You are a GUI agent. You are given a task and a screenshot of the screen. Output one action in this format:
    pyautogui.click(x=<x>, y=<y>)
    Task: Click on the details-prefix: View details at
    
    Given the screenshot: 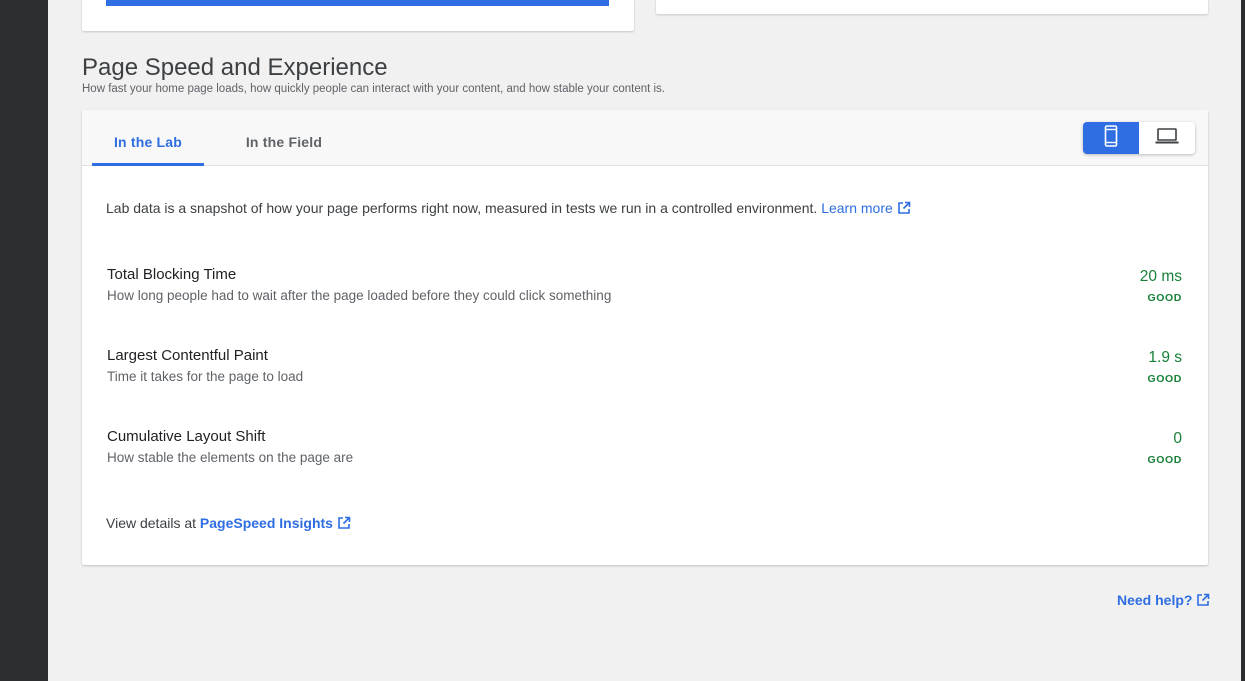 What is the action you would take?
    pyautogui.click(x=151, y=523)
    